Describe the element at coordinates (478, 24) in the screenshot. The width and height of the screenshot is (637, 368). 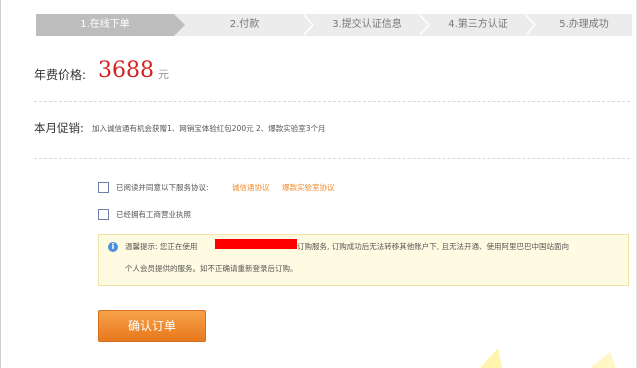
I see `step-4-third-party: 4.第三方认证` at that location.